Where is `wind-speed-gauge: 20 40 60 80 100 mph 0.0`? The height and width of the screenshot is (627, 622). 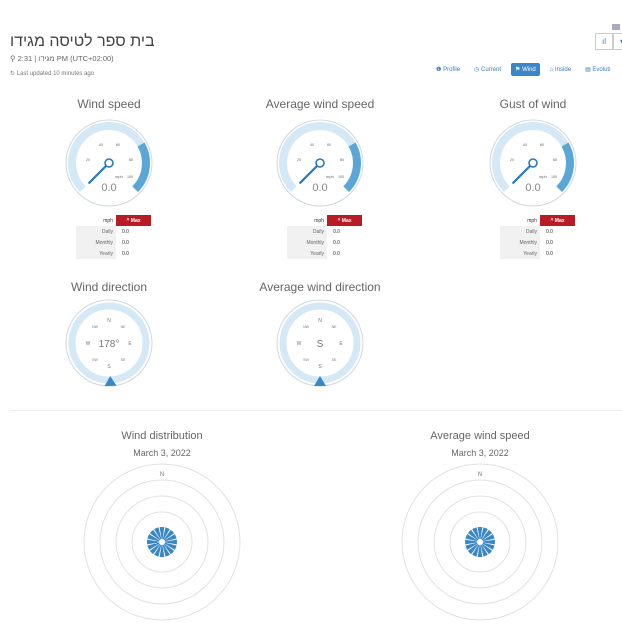
wind-speed-gauge: 20 40 60 80 100 mph 0.0 is located at coordinates (109, 163).